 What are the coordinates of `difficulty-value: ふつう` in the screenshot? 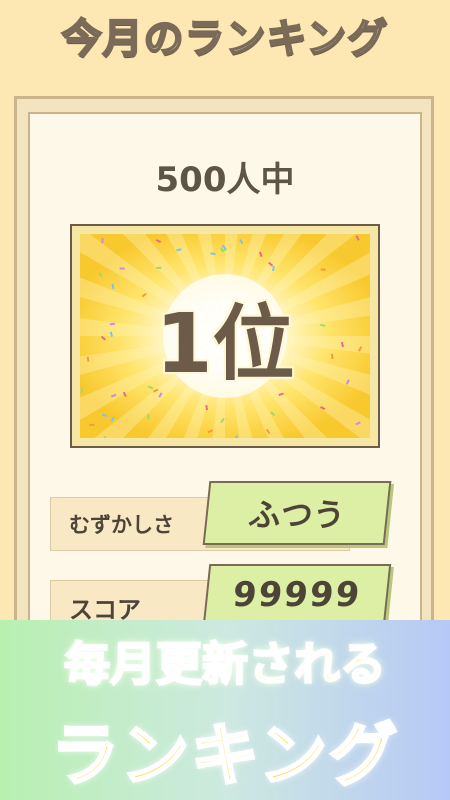 It's located at (297, 513).